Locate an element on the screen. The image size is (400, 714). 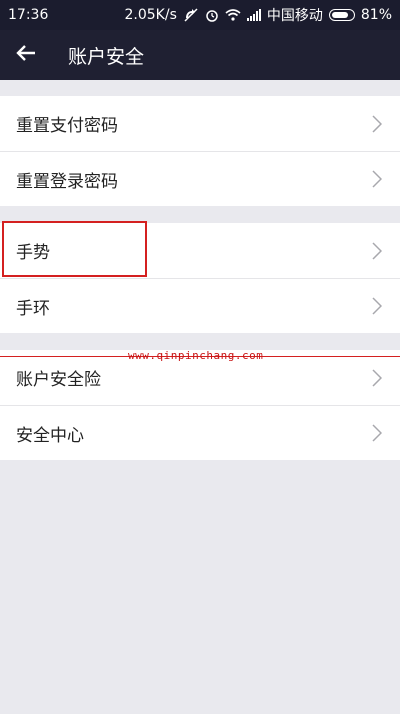
battery-fill is located at coordinates (340, 15).